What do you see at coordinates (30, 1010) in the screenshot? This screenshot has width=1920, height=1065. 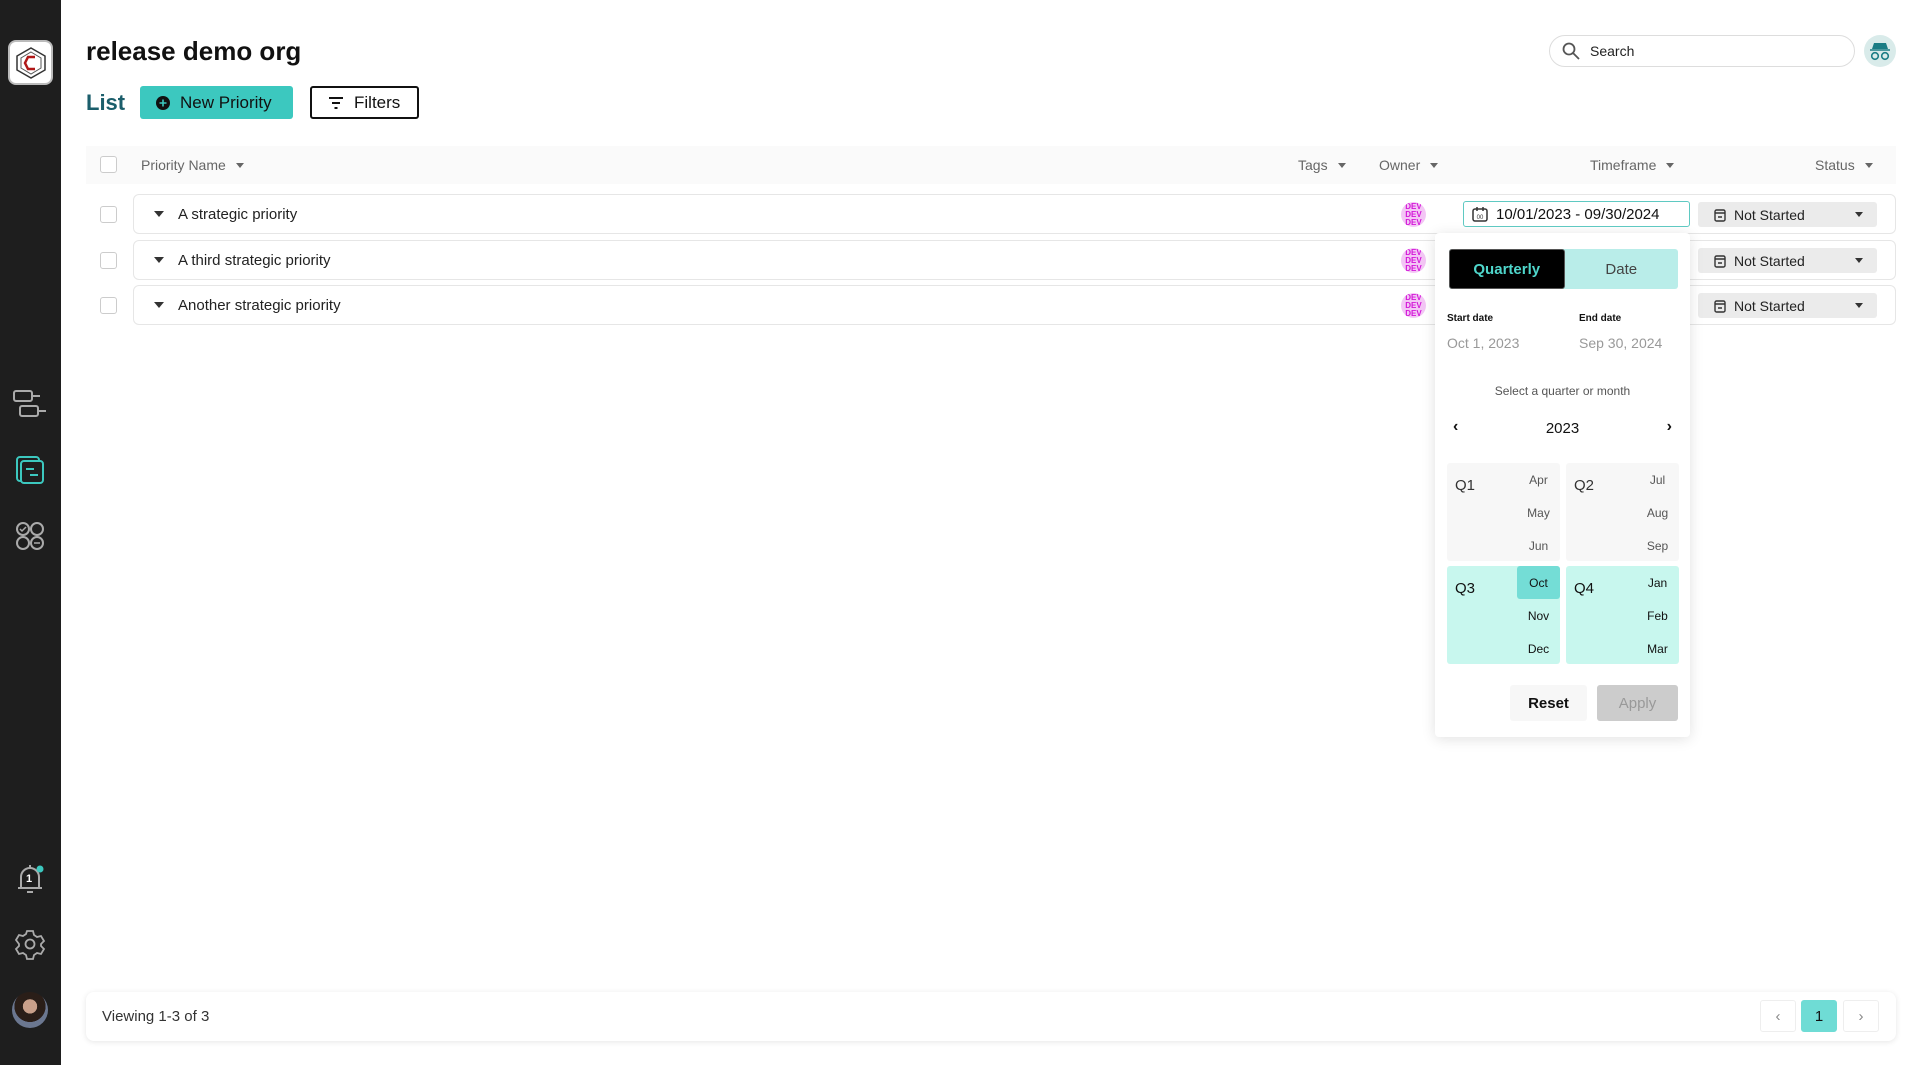 I see `user-avatar` at bounding box center [30, 1010].